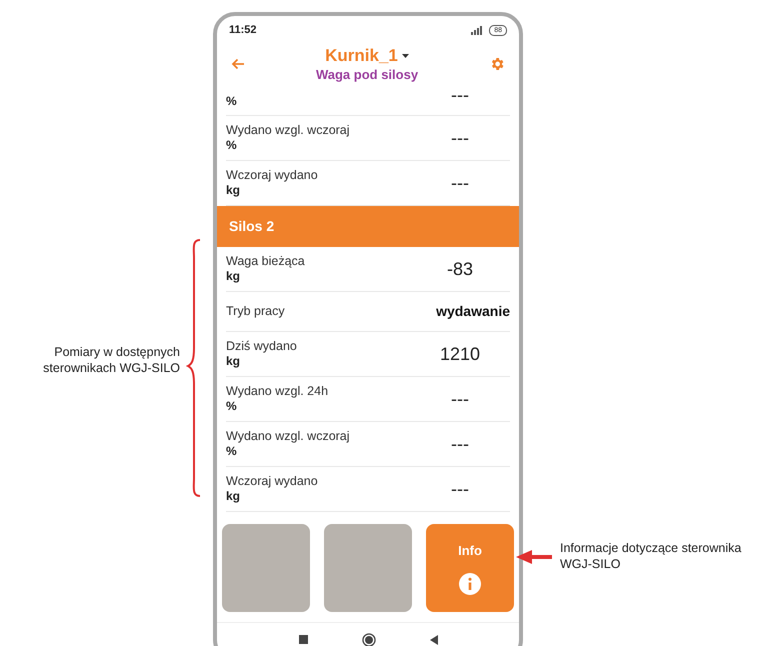  Describe the element at coordinates (367, 74) in the screenshot. I see `screen-subtitle: Waga pod silosy` at that location.